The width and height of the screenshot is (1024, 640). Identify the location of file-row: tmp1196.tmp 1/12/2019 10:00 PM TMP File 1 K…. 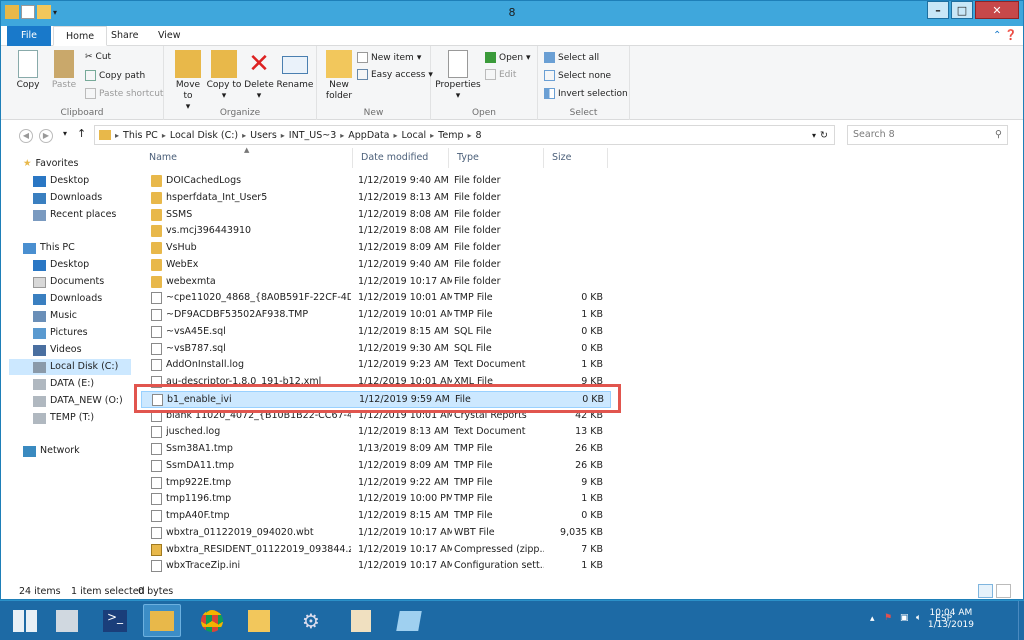
(376, 499).